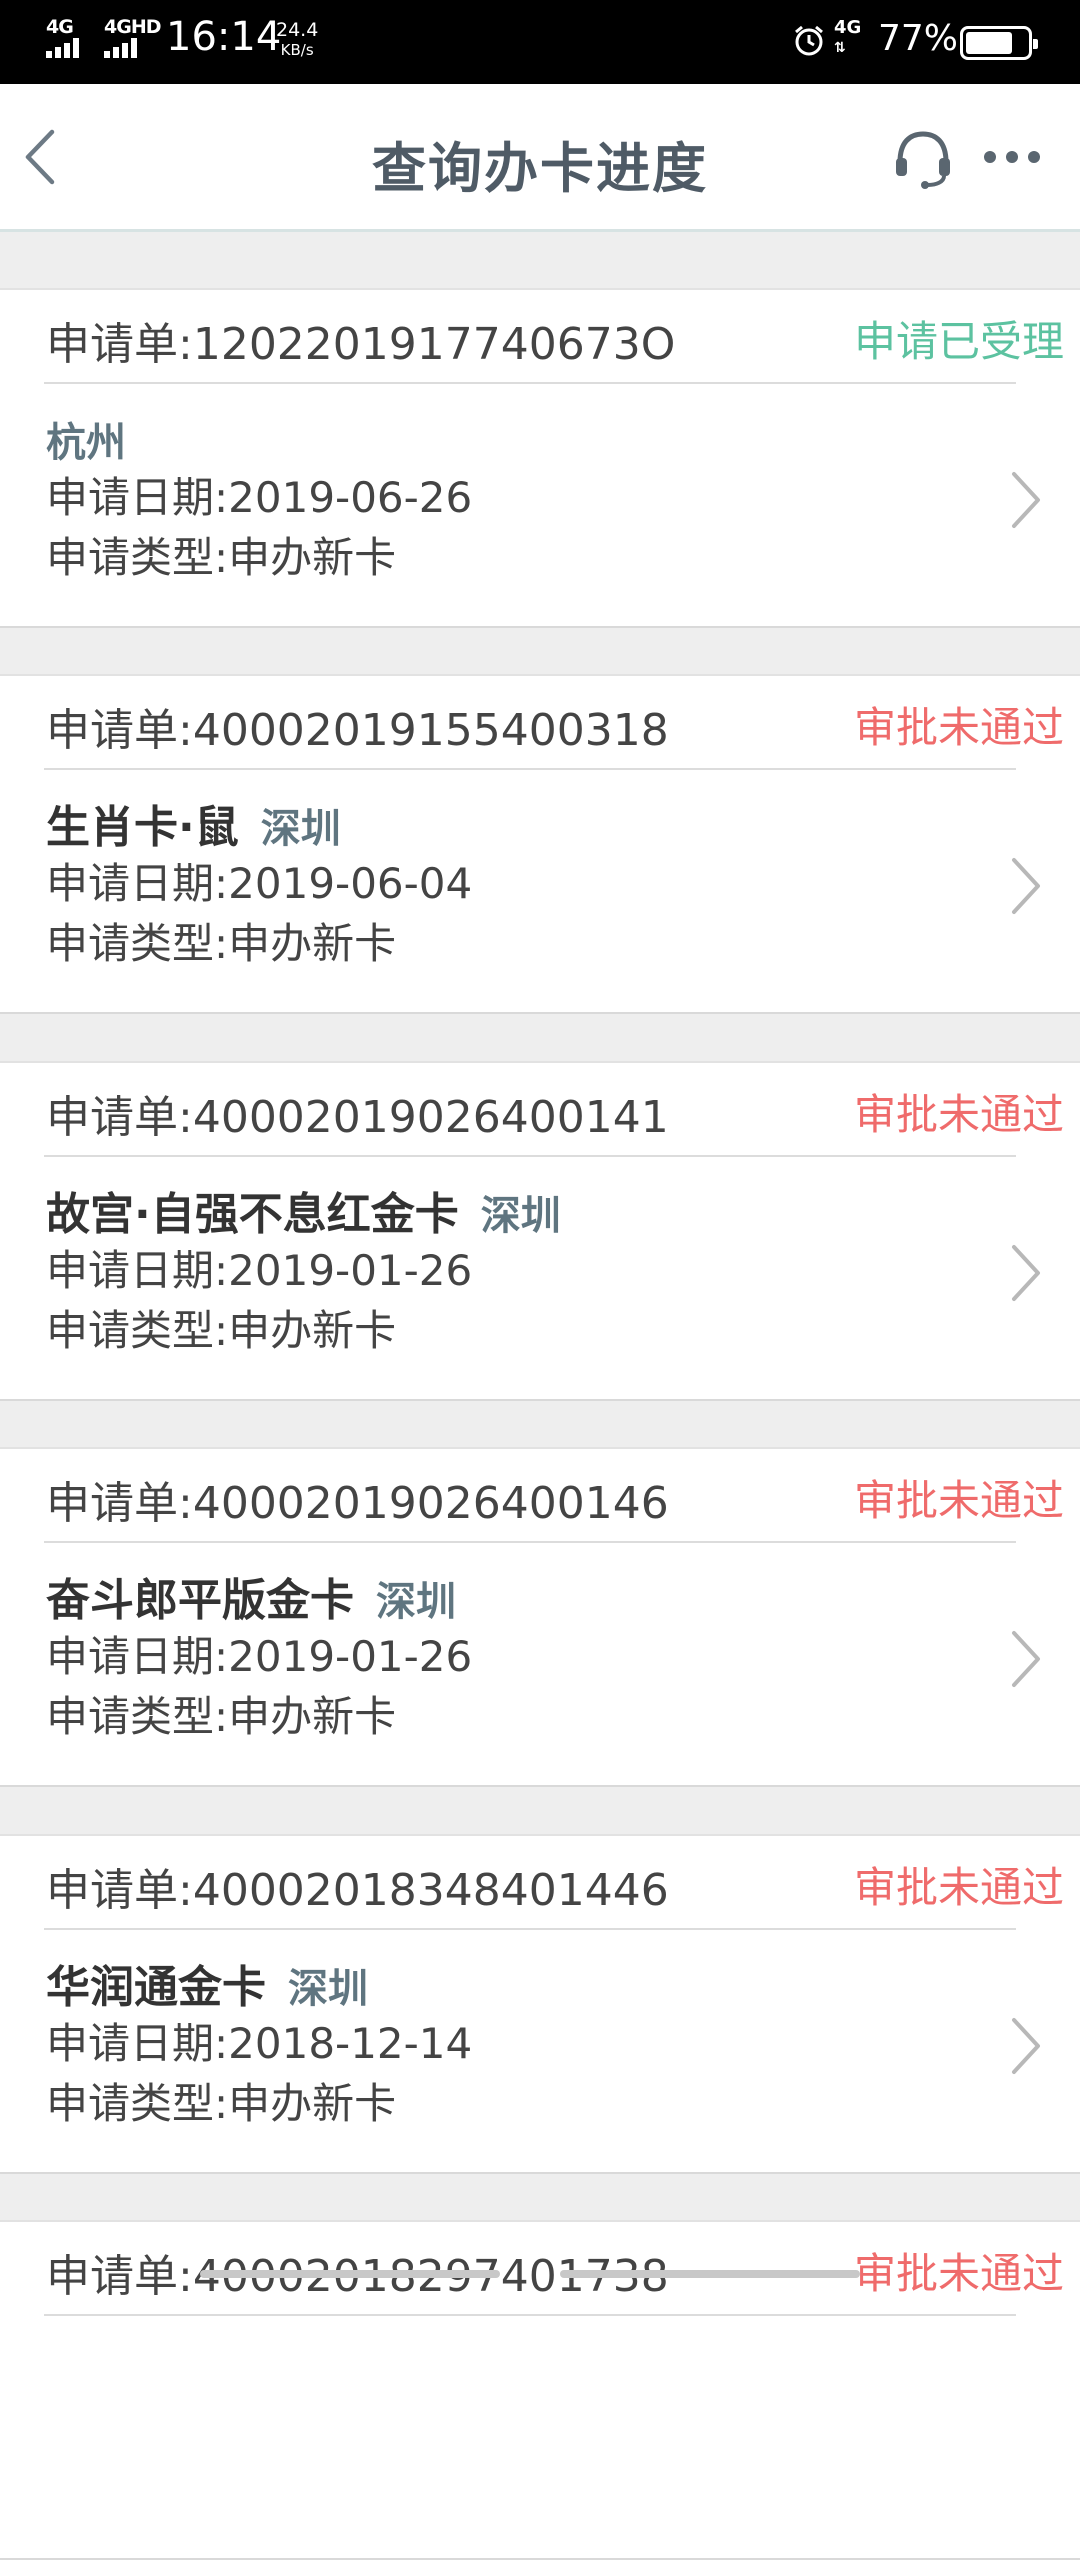 Image resolution: width=1080 pixels, height=2560 pixels. I want to click on application-date-value: 2018-12-14, so click(350, 2043).